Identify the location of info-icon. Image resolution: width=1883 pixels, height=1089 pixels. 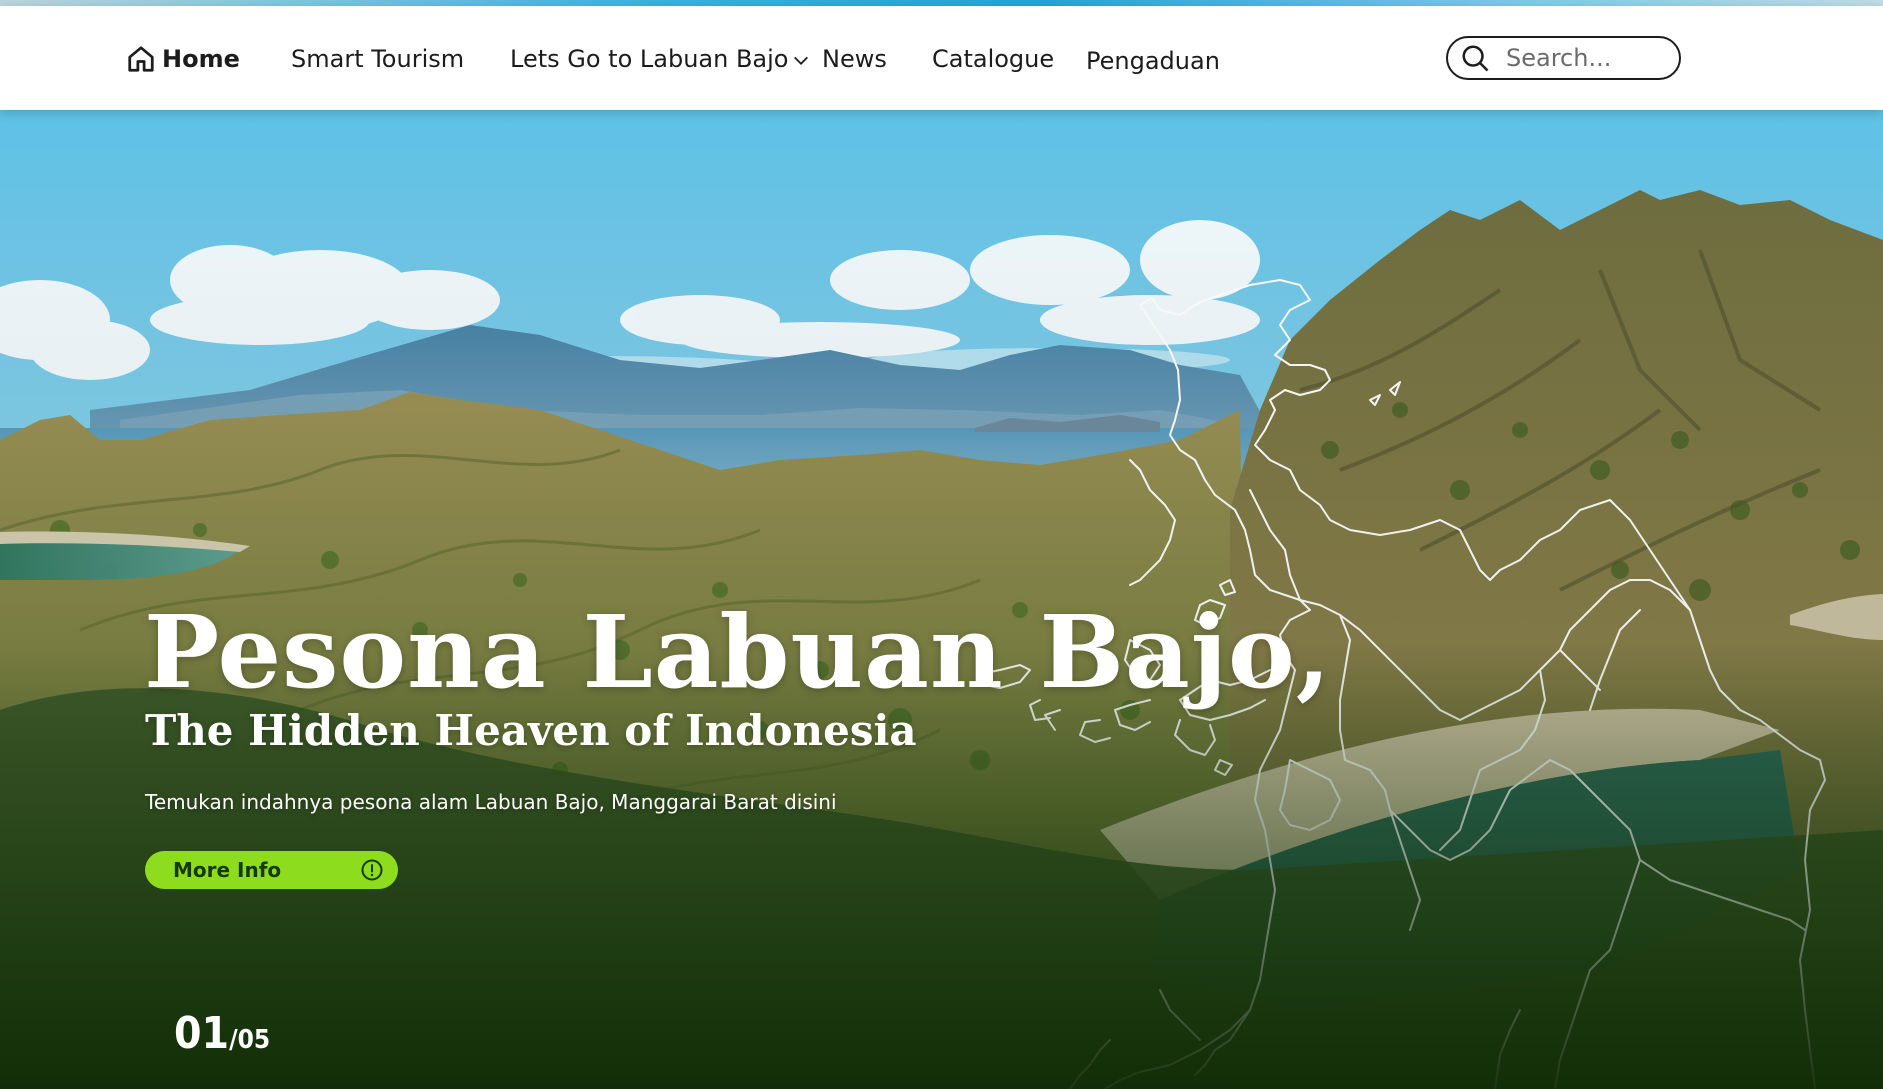
(372, 870).